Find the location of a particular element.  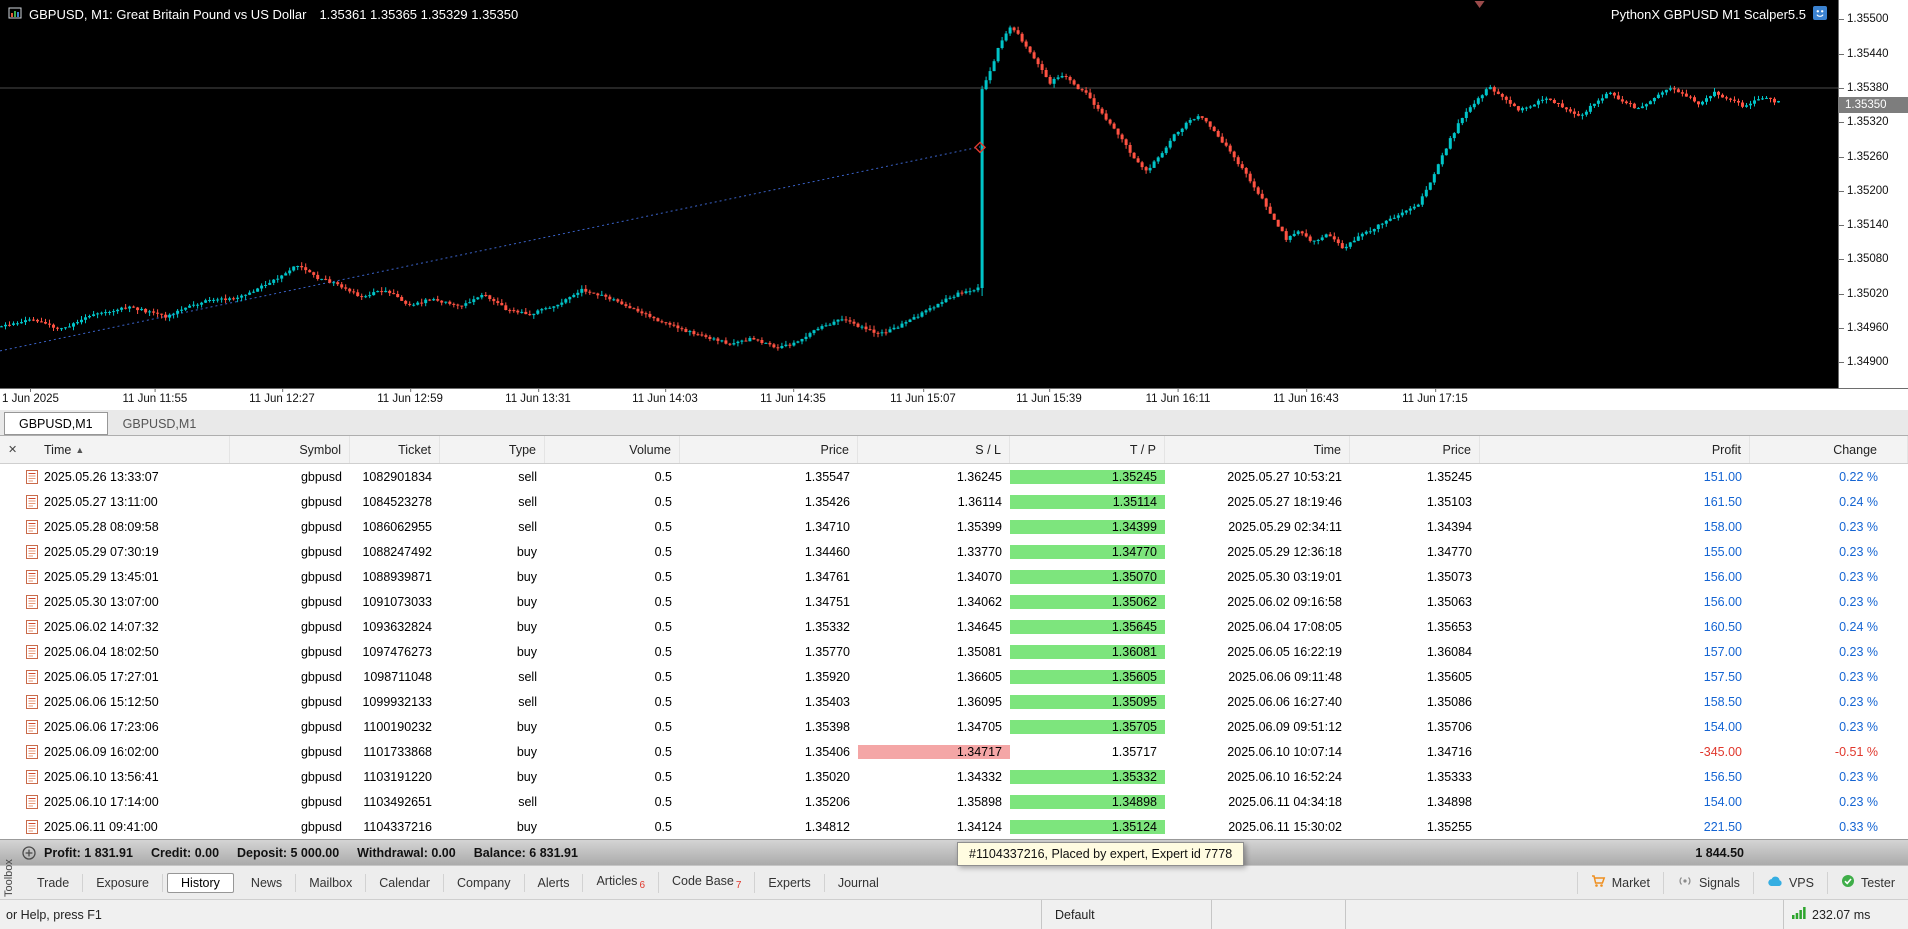

column-header-type: Type is located at coordinates (492, 449).